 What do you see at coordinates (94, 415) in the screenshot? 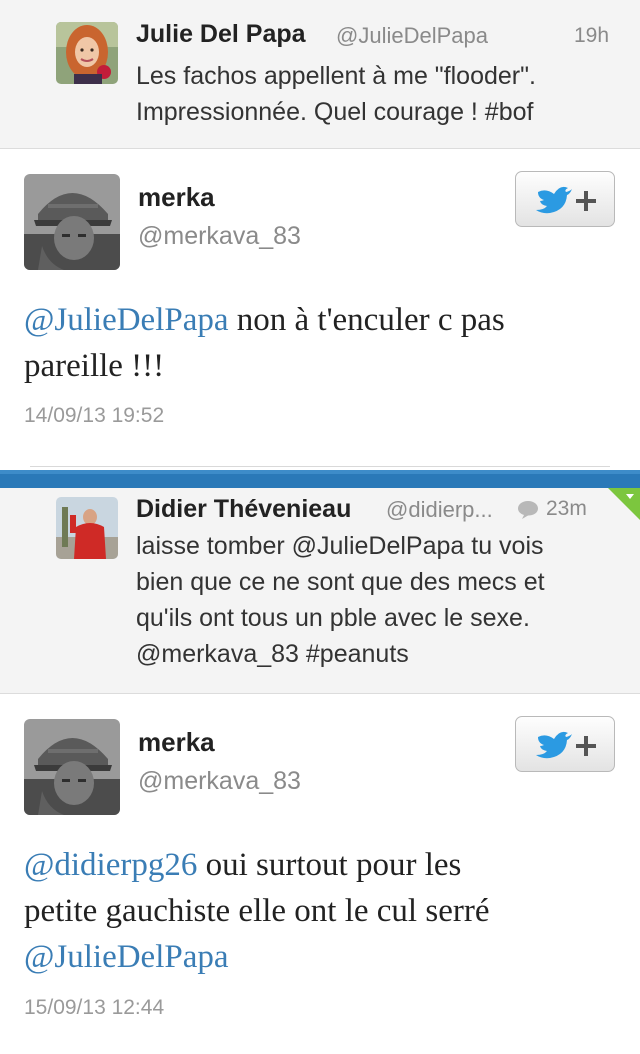
I see `tweet-date: 14/09/13 19:52` at bounding box center [94, 415].